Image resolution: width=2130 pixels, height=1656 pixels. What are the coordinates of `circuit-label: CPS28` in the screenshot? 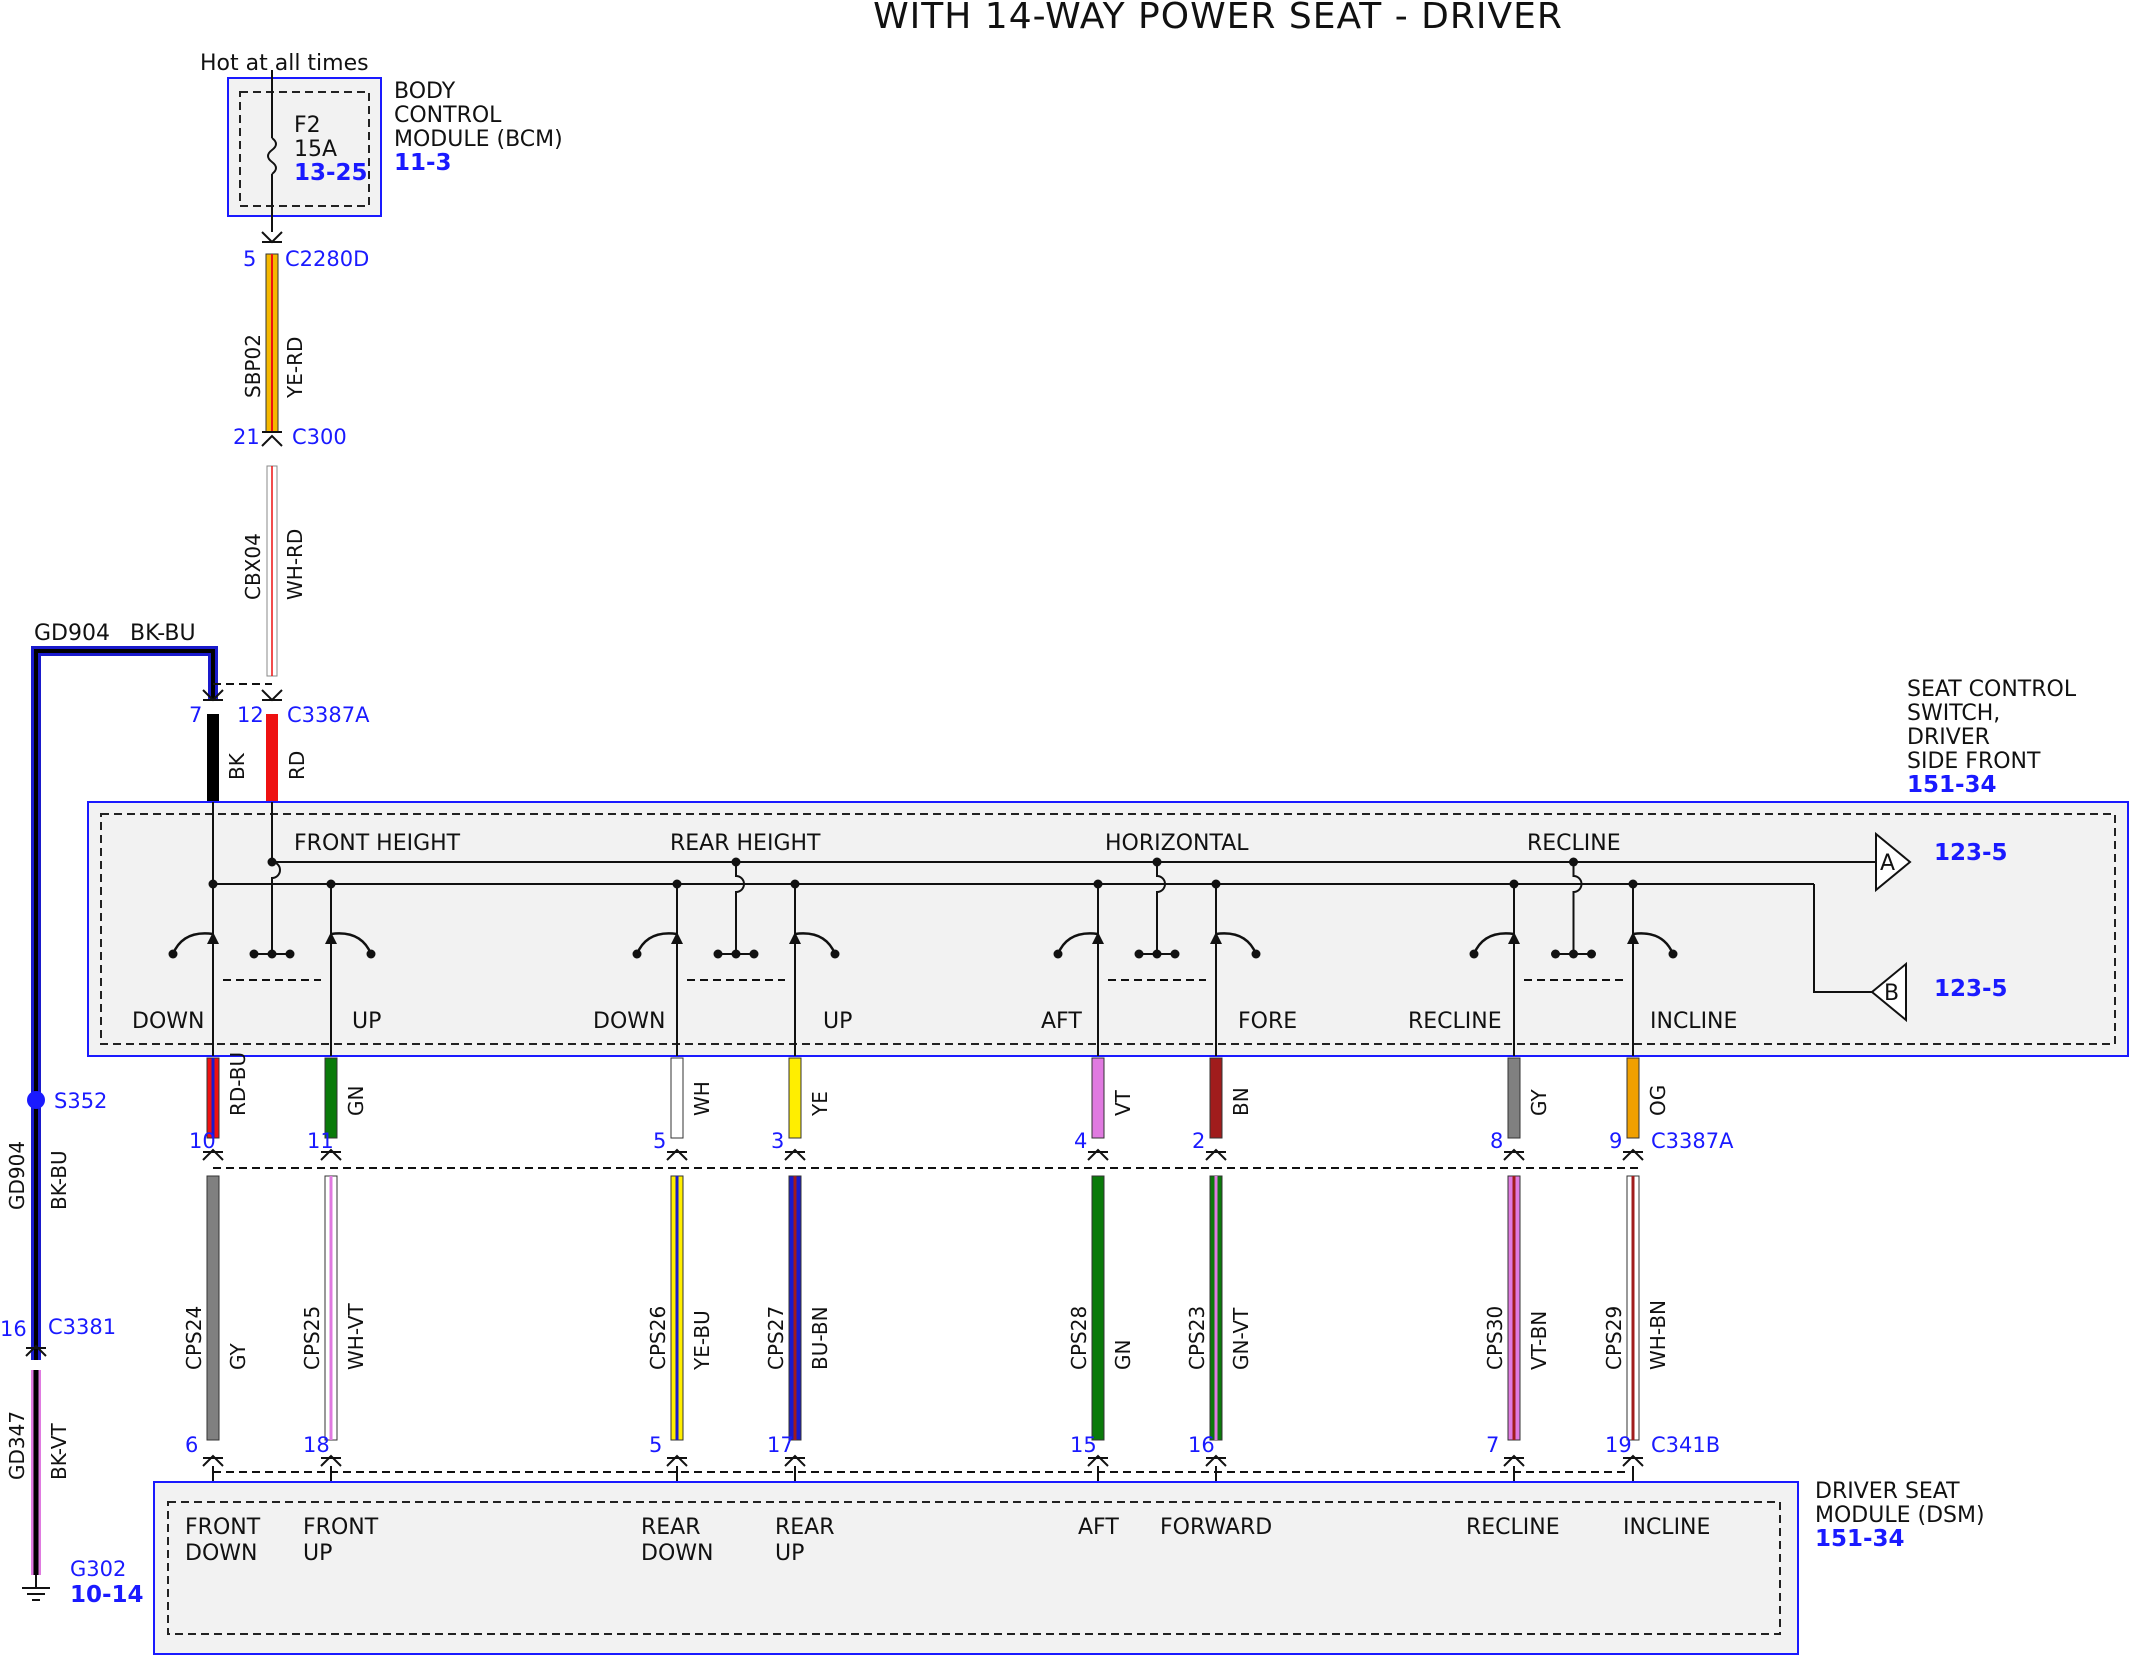 It's located at (1079, 1338).